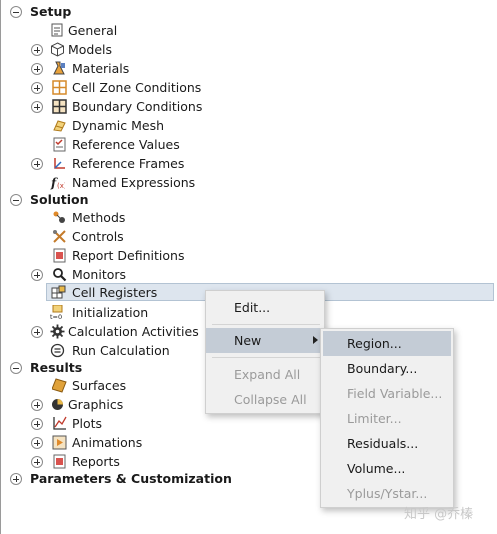 Image resolution: width=497 pixels, height=534 pixels. What do you see at coordinates (57, 350) in the screenshot?
I see `run-calculation-icon` at bounding box center [57, 350].